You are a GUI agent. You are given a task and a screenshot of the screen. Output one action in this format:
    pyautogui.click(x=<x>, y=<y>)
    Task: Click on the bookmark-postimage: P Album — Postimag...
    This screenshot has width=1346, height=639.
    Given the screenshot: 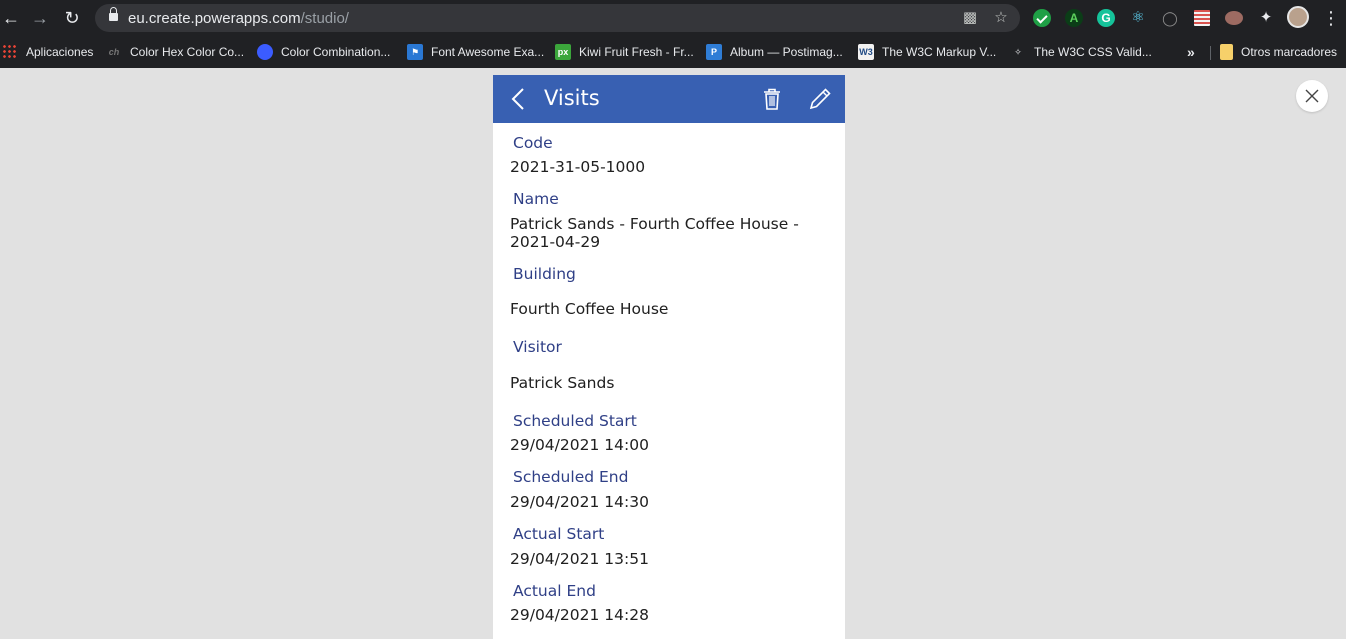 What is the action you would take?
    pyautogui.click(x=774, y=52)
    